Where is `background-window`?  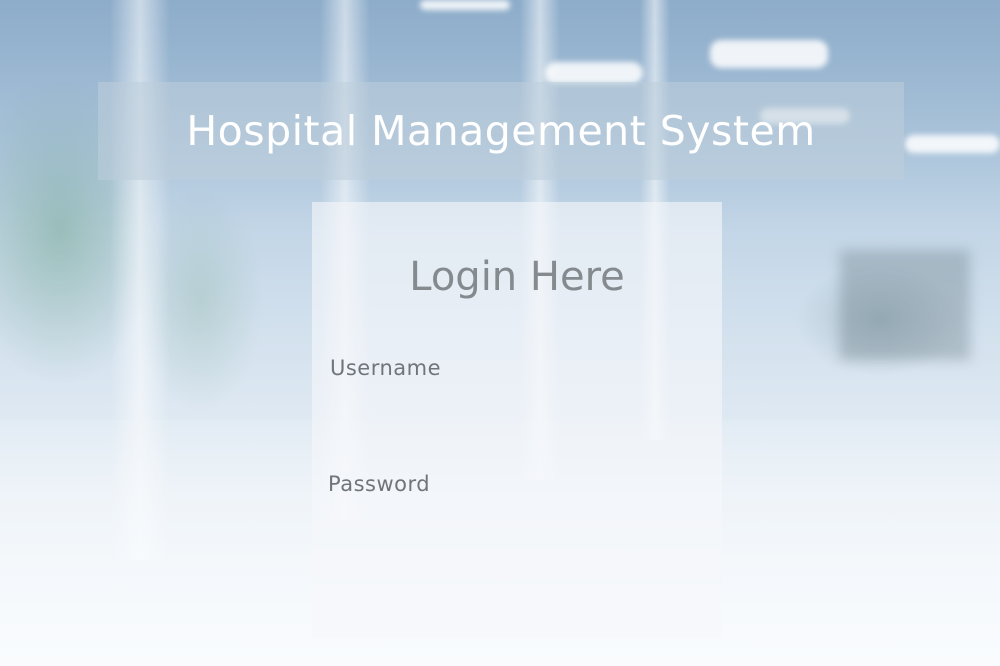
background-window is located at coordinates (905, 305).